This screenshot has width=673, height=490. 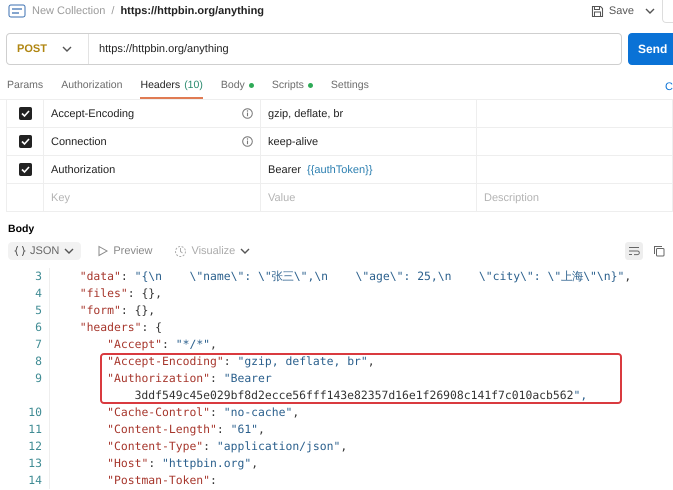 What do you see at coordinates (25, 276) in the screenshot?
I see `line-number: 3` at bounding box center [25, 276].